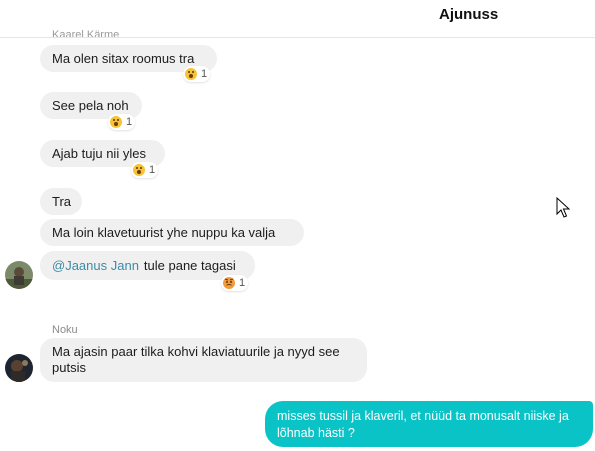 This screenshot has height=451, width=595. I want to click on message-text: Ajab tuju nii yles, so click(99, 153).